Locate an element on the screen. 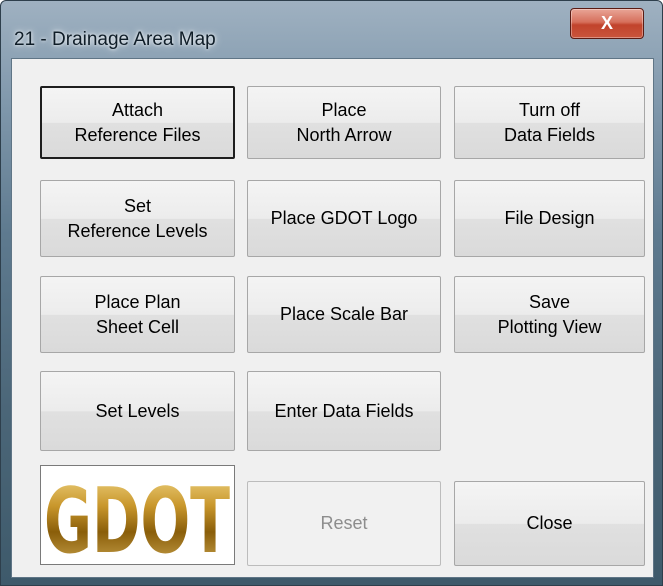 The width and height of the screenshot is (663, 586). attach-reference-files-button: Attach Reference Files is located at coordinates (137, 122).